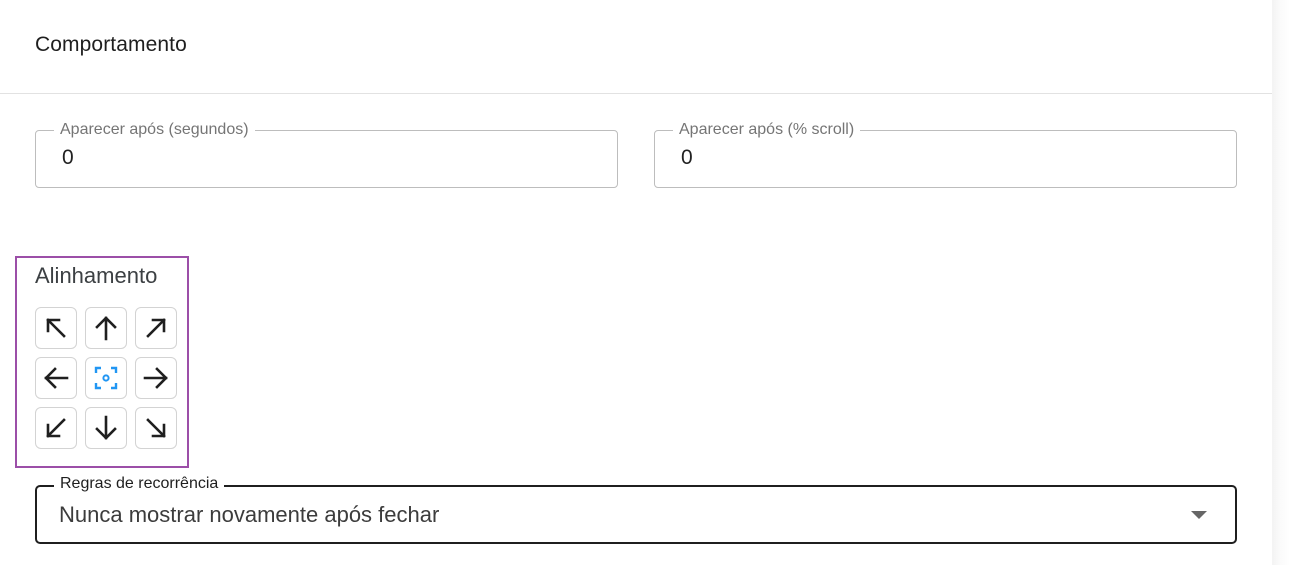  I want to click on arrow-left-icon, so click(56, 378).